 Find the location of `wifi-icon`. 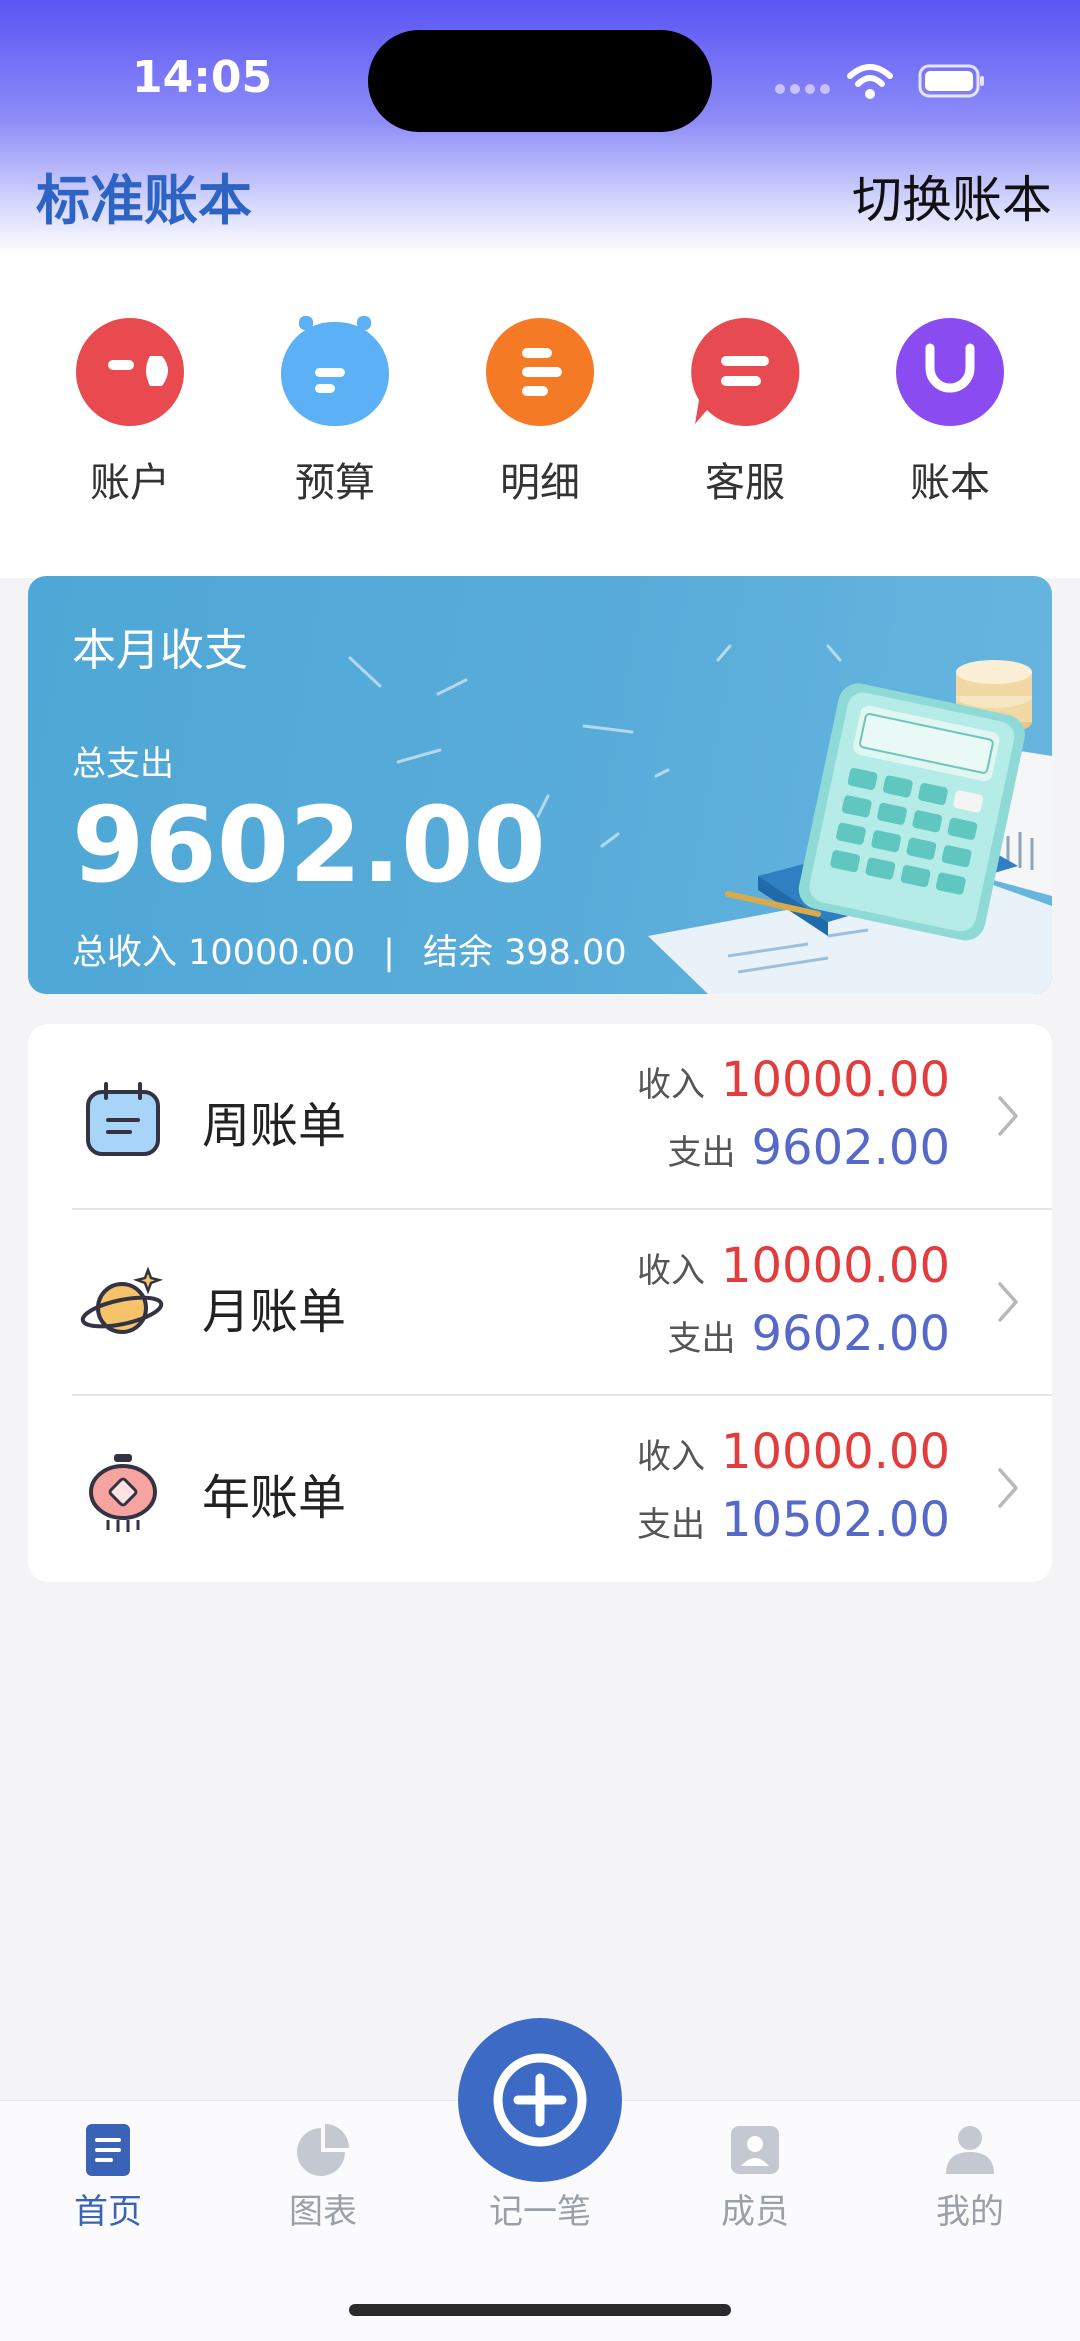

wifi-icon is located at coordinates (870, 81).